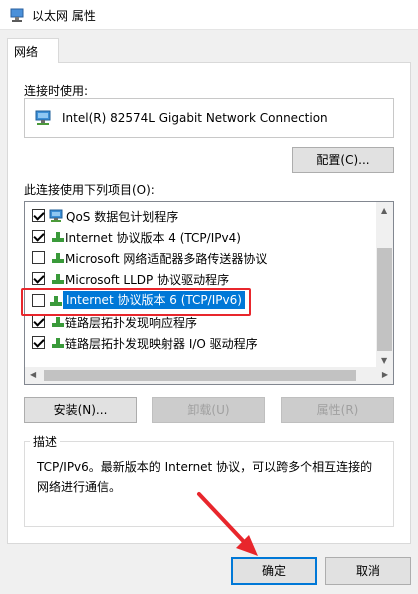 The image size is (418, 594). What do you see at coordinates (161, 344) in the screenshot?
I see `item-label: 链路层拓扑发现映射器 I/O 驱动程序` at bounding box center [161, 344].